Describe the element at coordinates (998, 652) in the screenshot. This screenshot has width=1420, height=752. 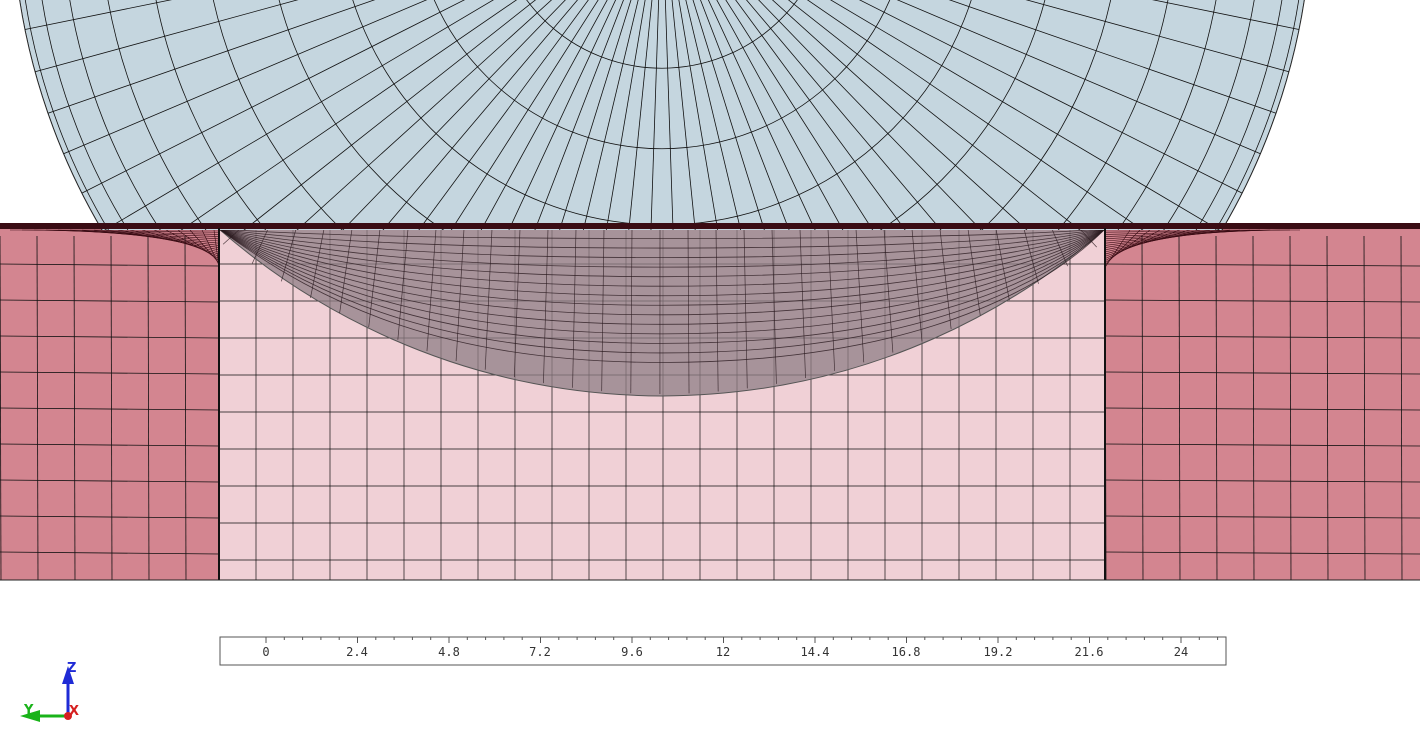
I see `scale-label: 19.2` at that location.